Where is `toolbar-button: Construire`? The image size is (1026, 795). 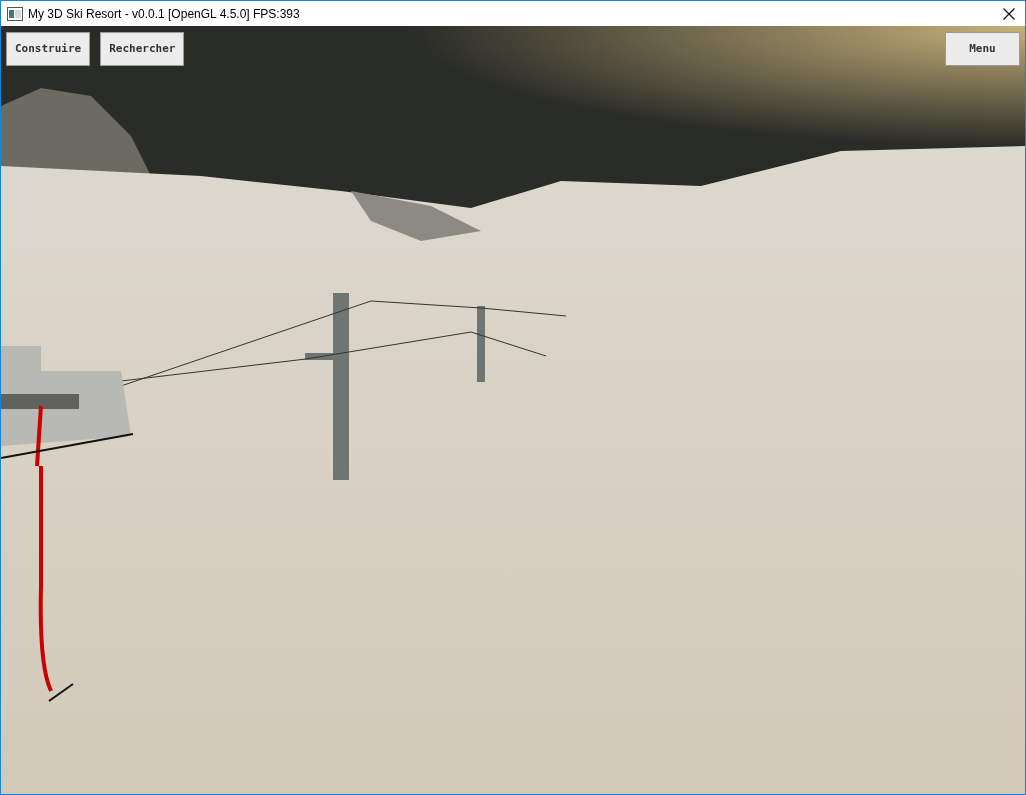
toolbar-button: Construire is located at coordinates (48, 49).